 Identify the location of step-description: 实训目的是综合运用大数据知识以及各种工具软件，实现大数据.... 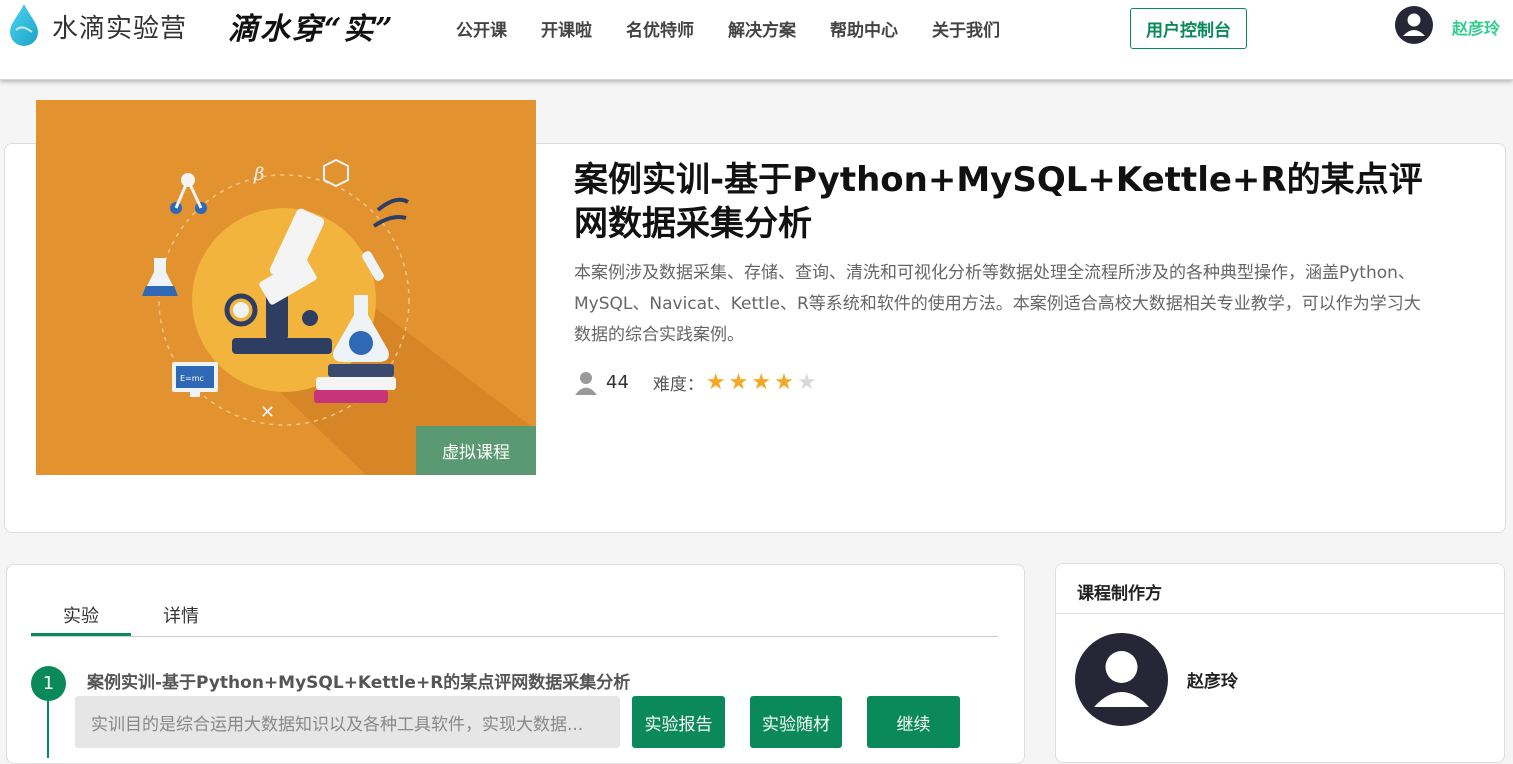
(347, 722).